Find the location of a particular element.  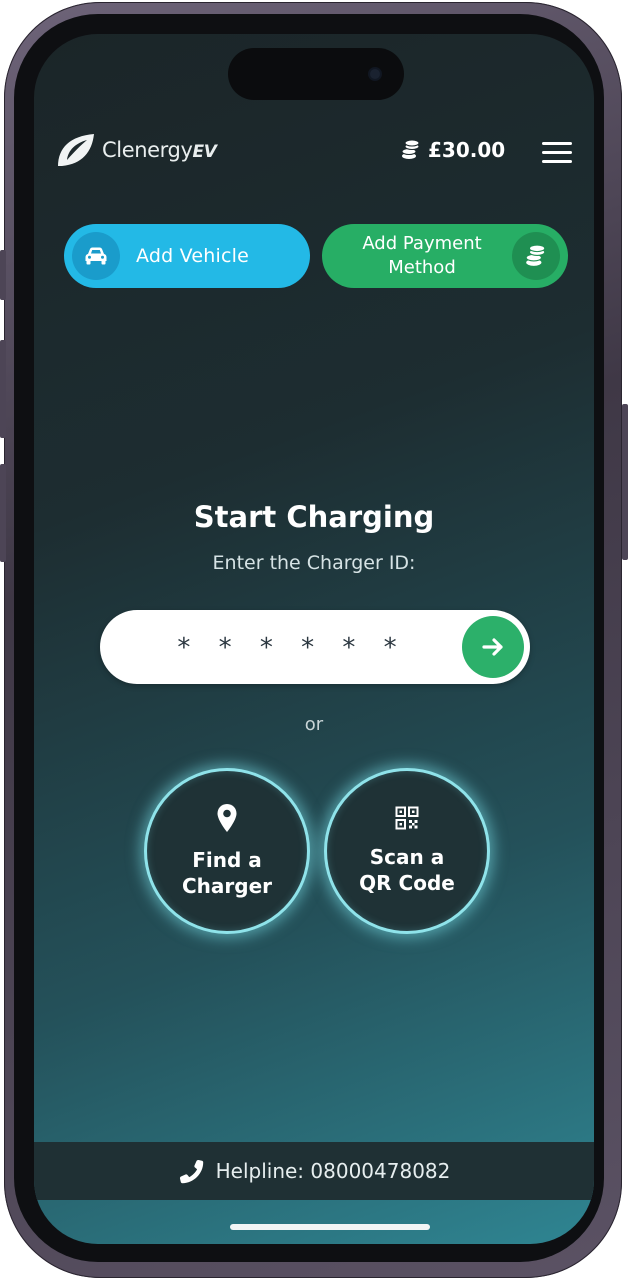

power-button is located at coordinates (625, 482).